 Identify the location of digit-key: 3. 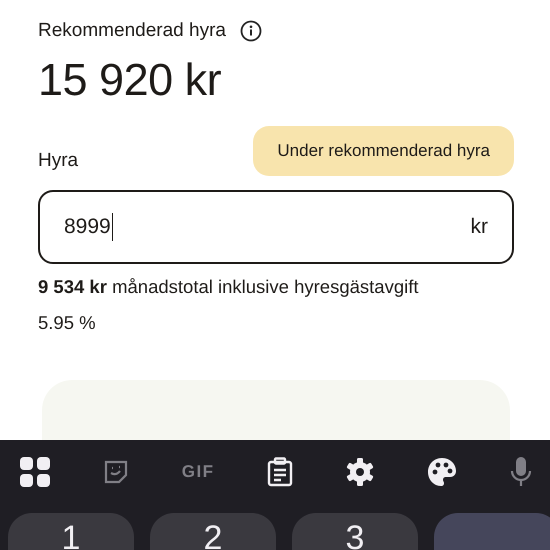
(355, 531).